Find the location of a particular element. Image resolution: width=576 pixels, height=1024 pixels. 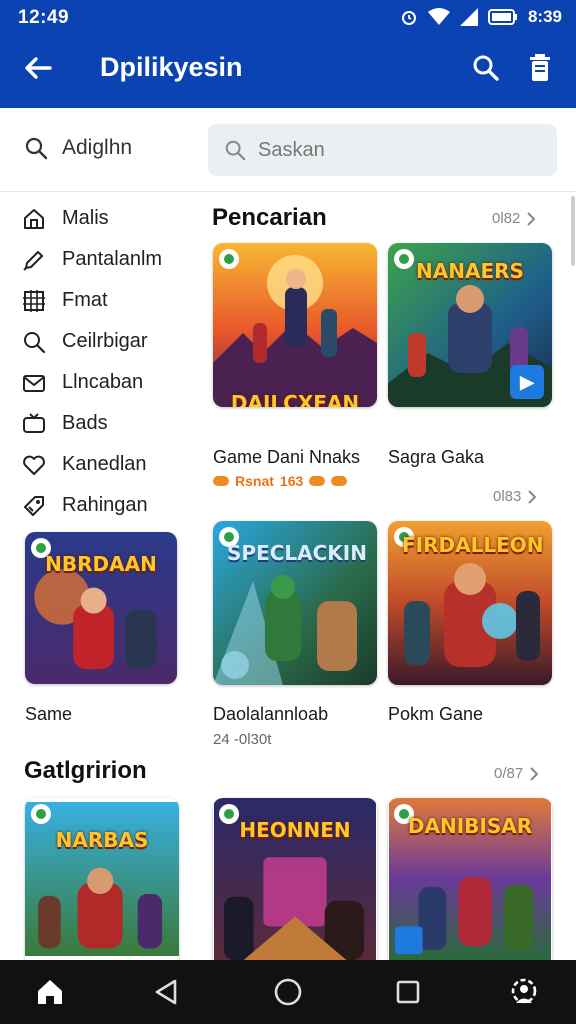

circle-home-icon is located at coordinates (288, 992).